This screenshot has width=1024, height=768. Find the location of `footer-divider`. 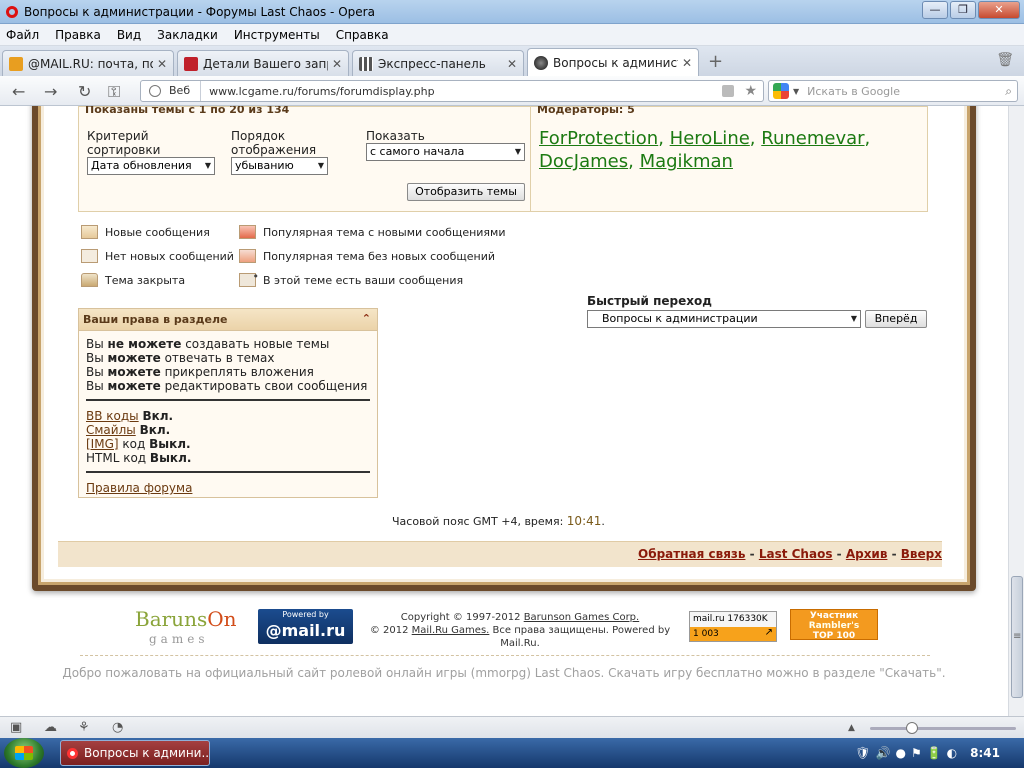

footer-divider is located at coordinates (505, 655).